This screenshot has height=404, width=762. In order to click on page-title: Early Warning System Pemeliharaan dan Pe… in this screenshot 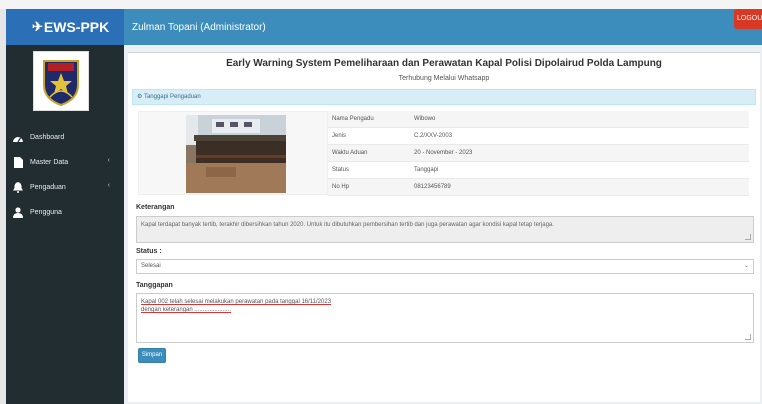, I will do `click(444, 63)`.